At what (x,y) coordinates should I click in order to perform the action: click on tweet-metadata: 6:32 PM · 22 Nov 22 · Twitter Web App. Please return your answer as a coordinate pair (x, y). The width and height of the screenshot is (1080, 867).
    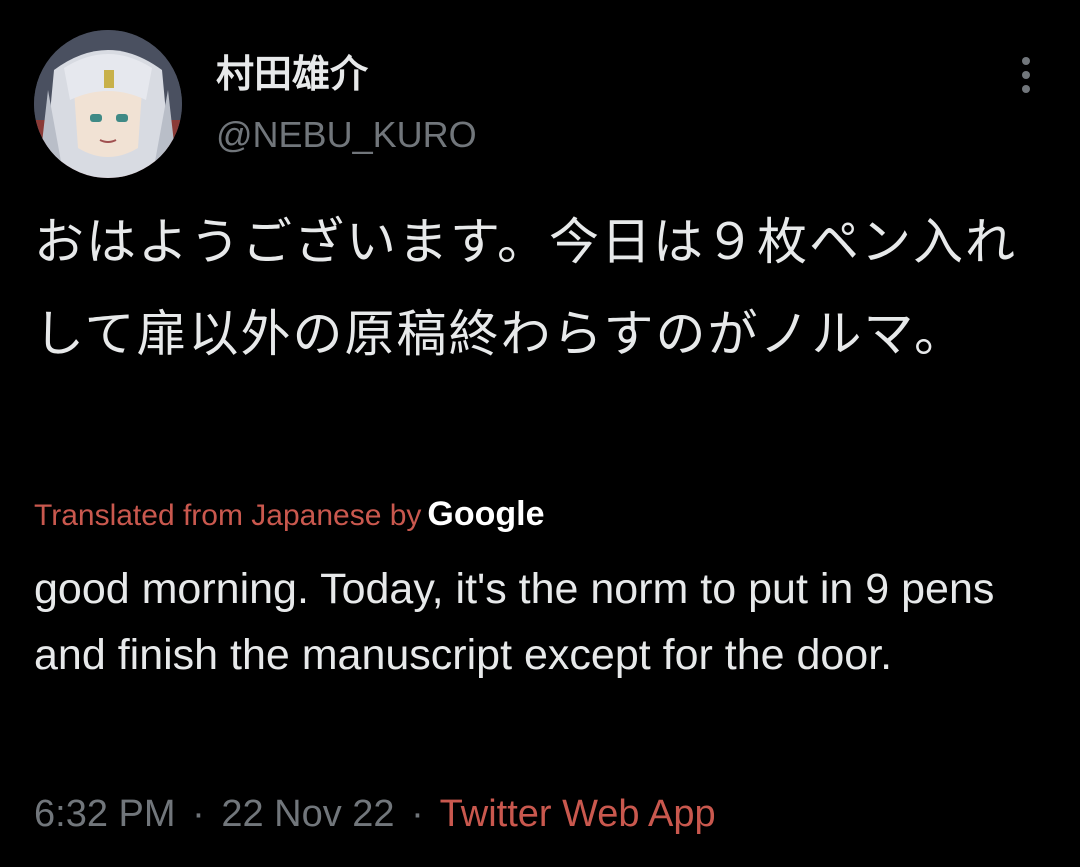
    Looking at the image, I should click on (375, 814).